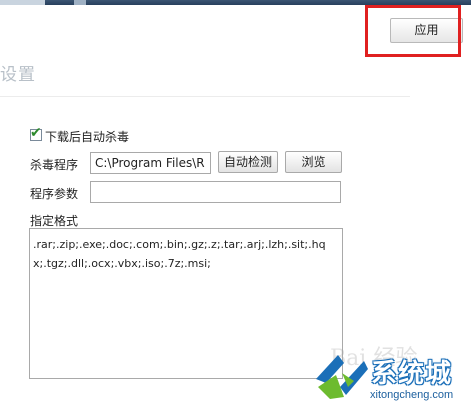 This screenshot has height=407, width=471. I want to click on checkmark-icon: ✔, so click(36, 133).